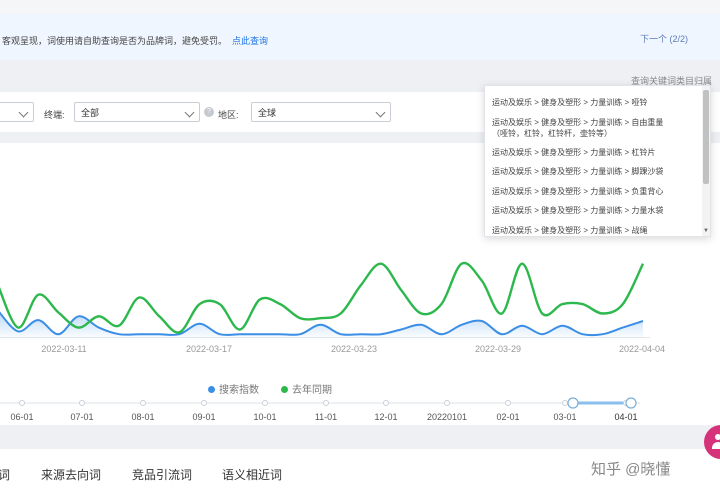  Describe the element at coordinates (17, 112) in the screenshot. I see `left-select` at that location.